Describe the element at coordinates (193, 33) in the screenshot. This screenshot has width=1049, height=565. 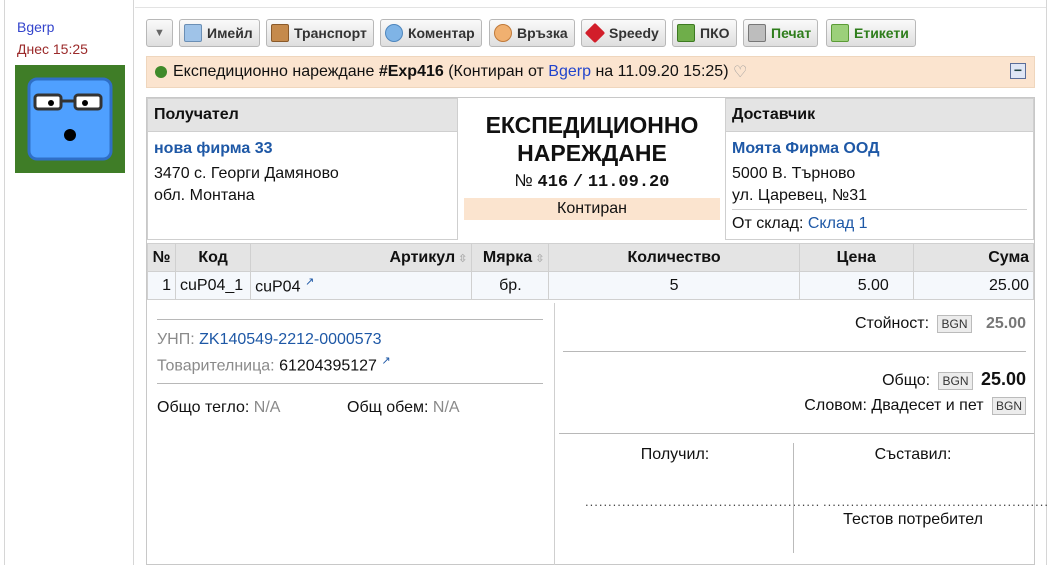
I see `email-icon` at that location.